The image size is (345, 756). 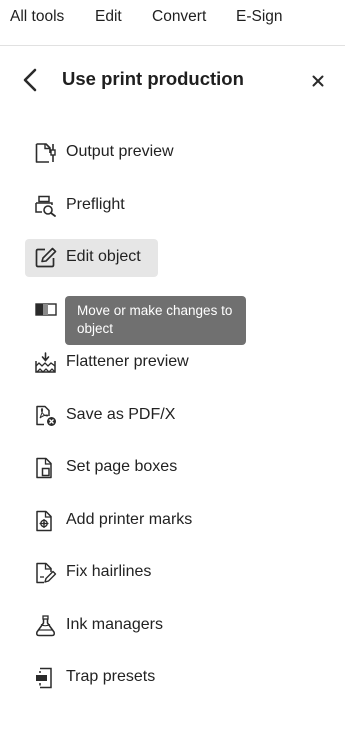 I want to click on ink-manager-icon, so click(x=46, y=626).